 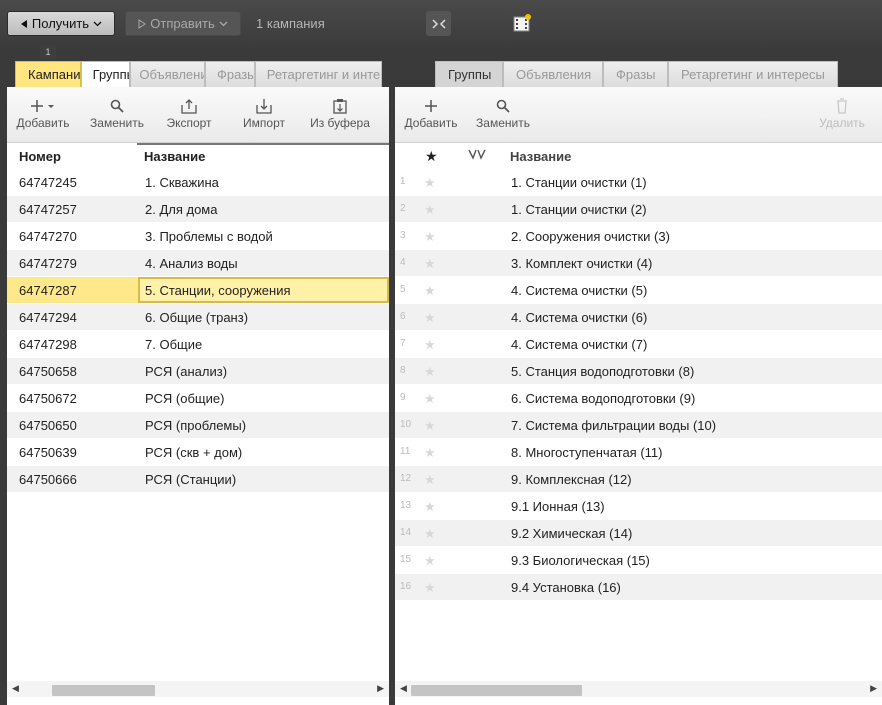 What do you see at coordinates (40, 156) in the screenshot?
I see `col-number-header: Номер` at bounding box center [40, 156].